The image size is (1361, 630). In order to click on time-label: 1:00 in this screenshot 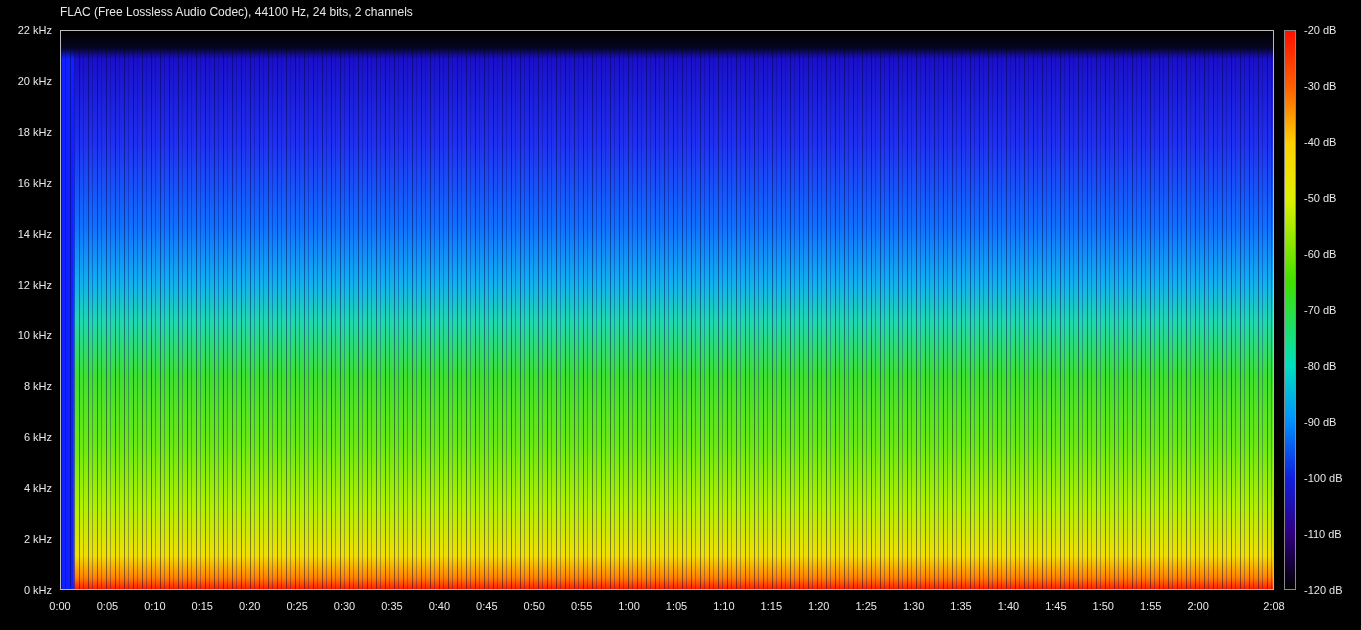, I will do `click(629, 606)`.